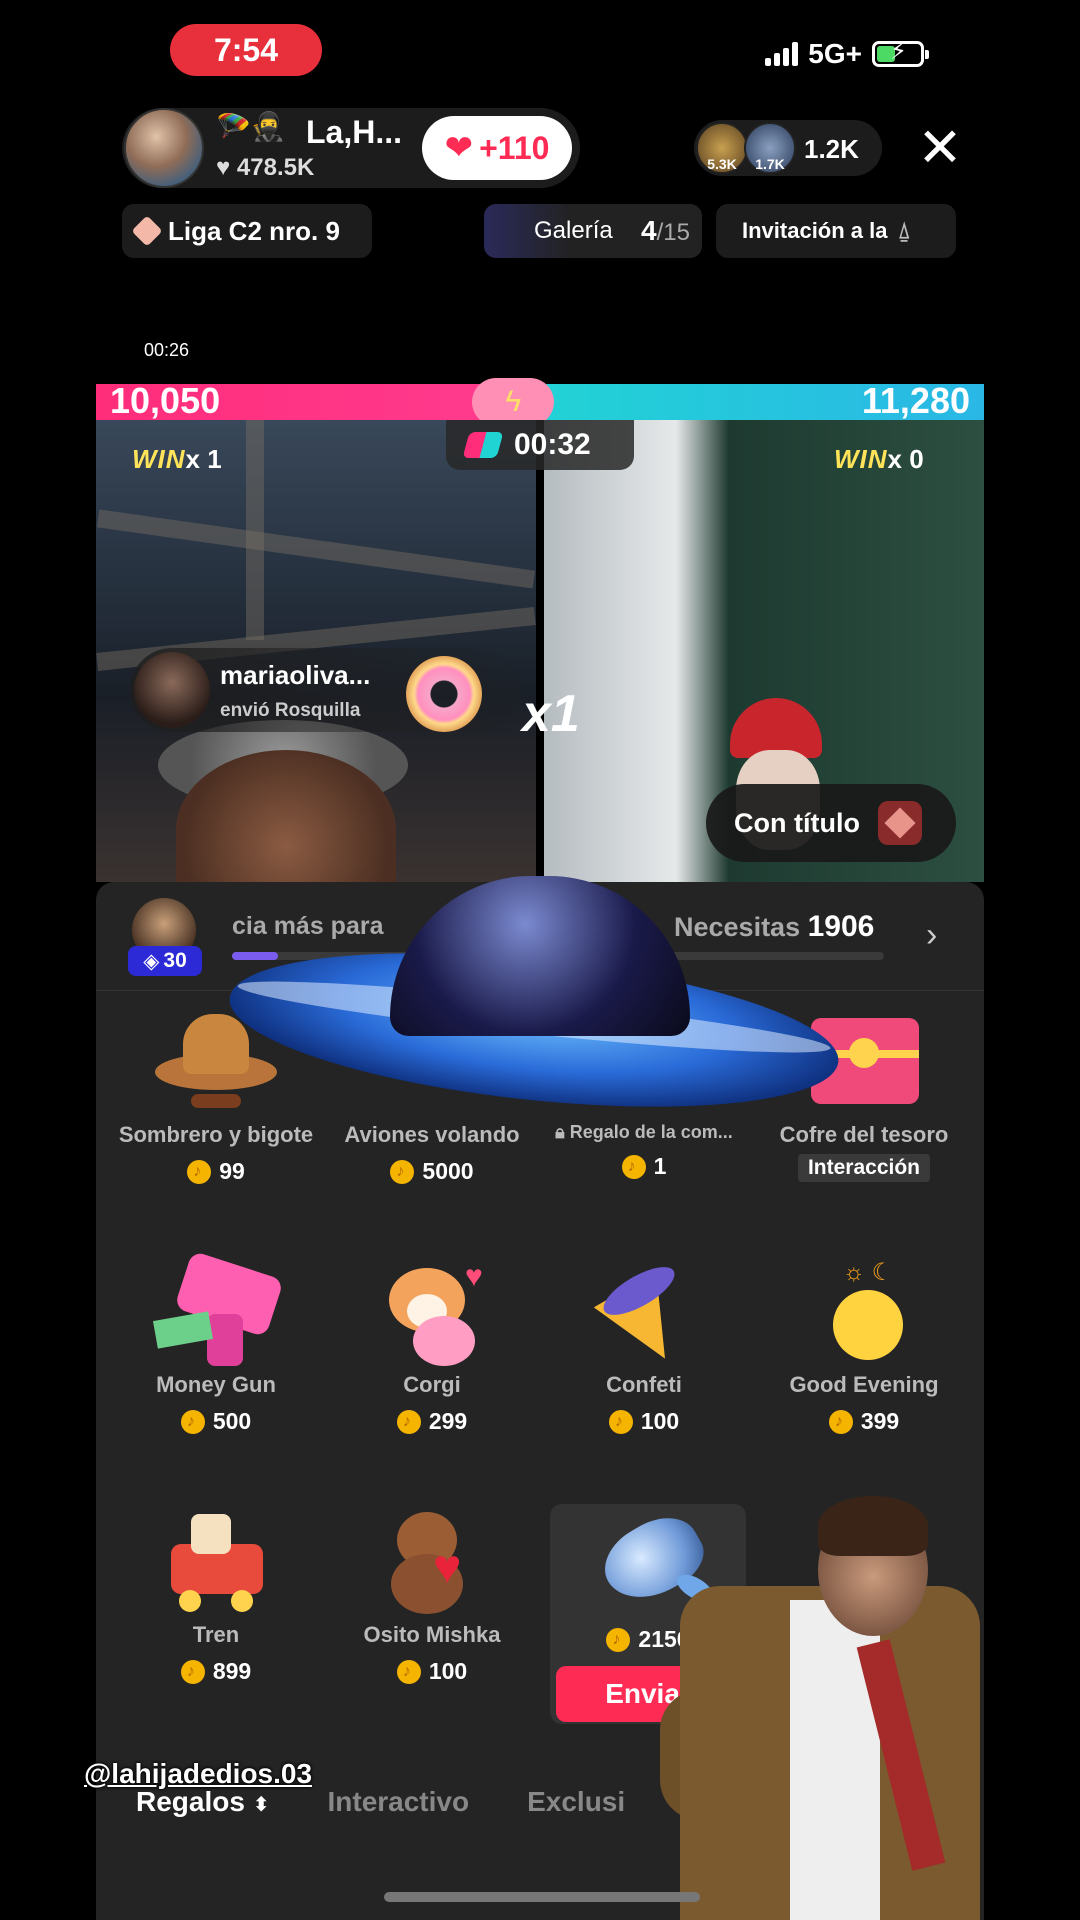 This screenshot has height=1920, width=1080. Describe the element at coordinates (265, 167) in the screenshot. I see `host-likes: ♥ 478.5K` at that location.